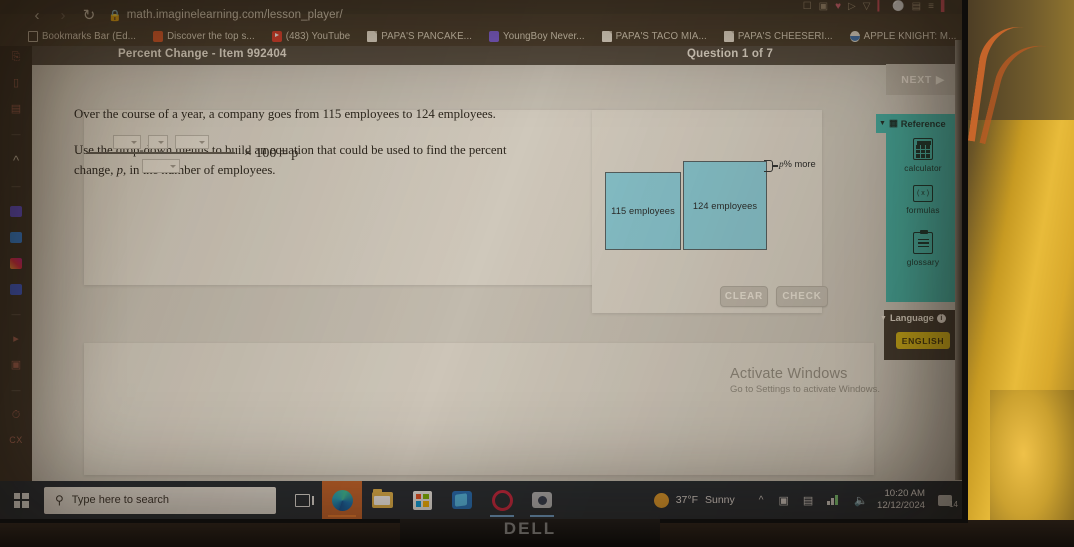 Image resolution: width=1074 pixels, height=547 pixels. Describe the element at coordinates (16, 263) in the screenshot. I see `instagram-icon` at that location.